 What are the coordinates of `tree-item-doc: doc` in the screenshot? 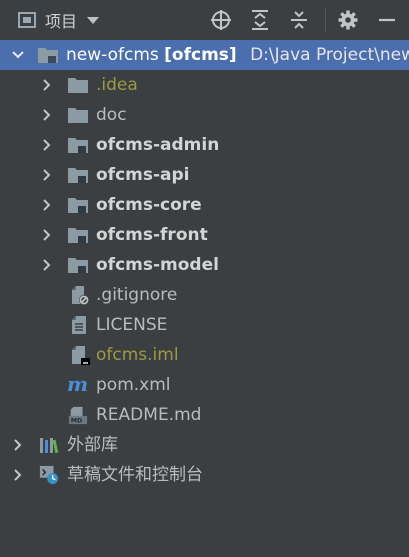 It's located at (204, 115).